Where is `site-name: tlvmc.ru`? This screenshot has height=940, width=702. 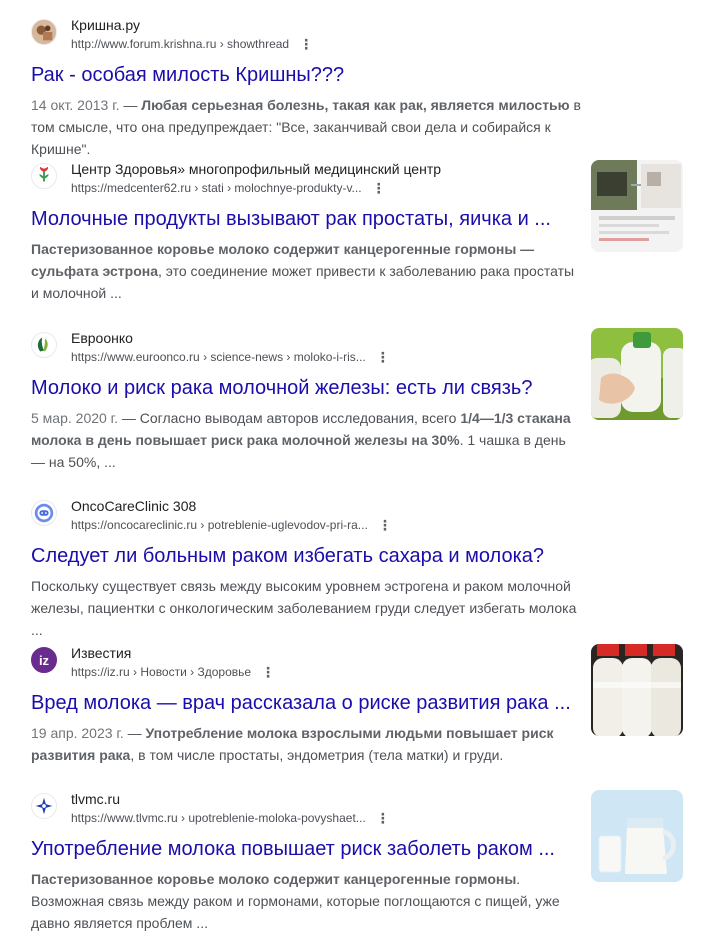 site-name: tlvmc.ru is located at coordinates (95, 799).